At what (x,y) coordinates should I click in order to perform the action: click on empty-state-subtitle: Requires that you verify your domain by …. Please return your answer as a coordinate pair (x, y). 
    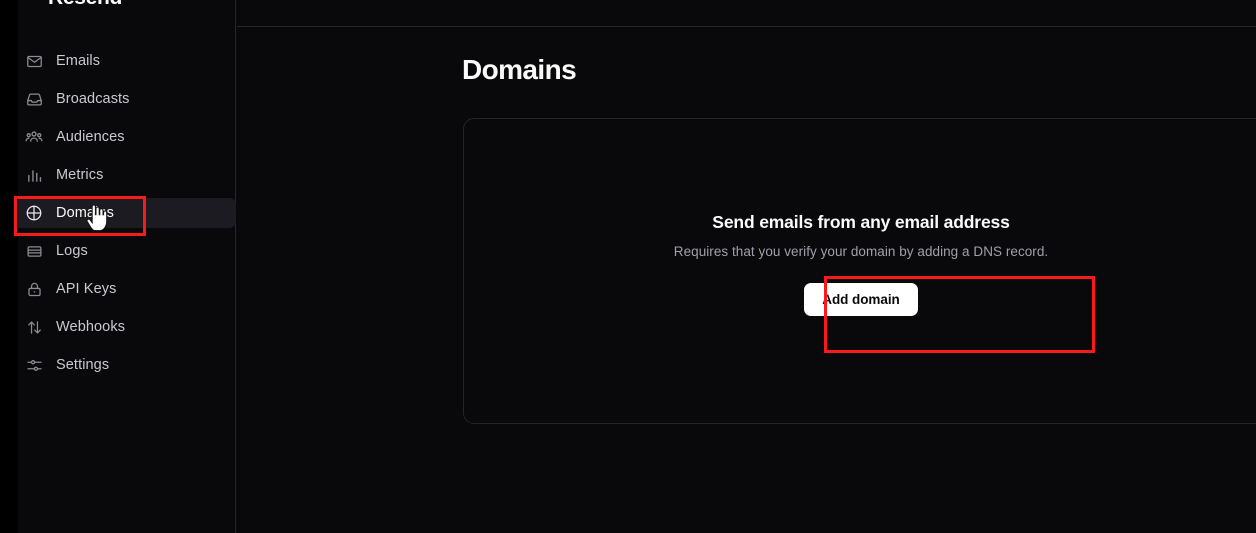
    Looking at the image, I should click on (861, 251).